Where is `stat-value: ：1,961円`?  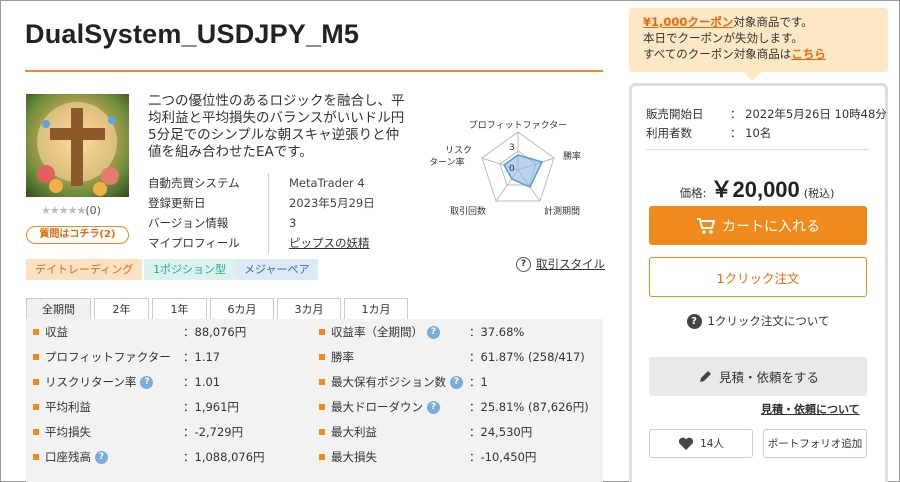 stat-value: ：1,961円 is located at coordinates (211, 407).